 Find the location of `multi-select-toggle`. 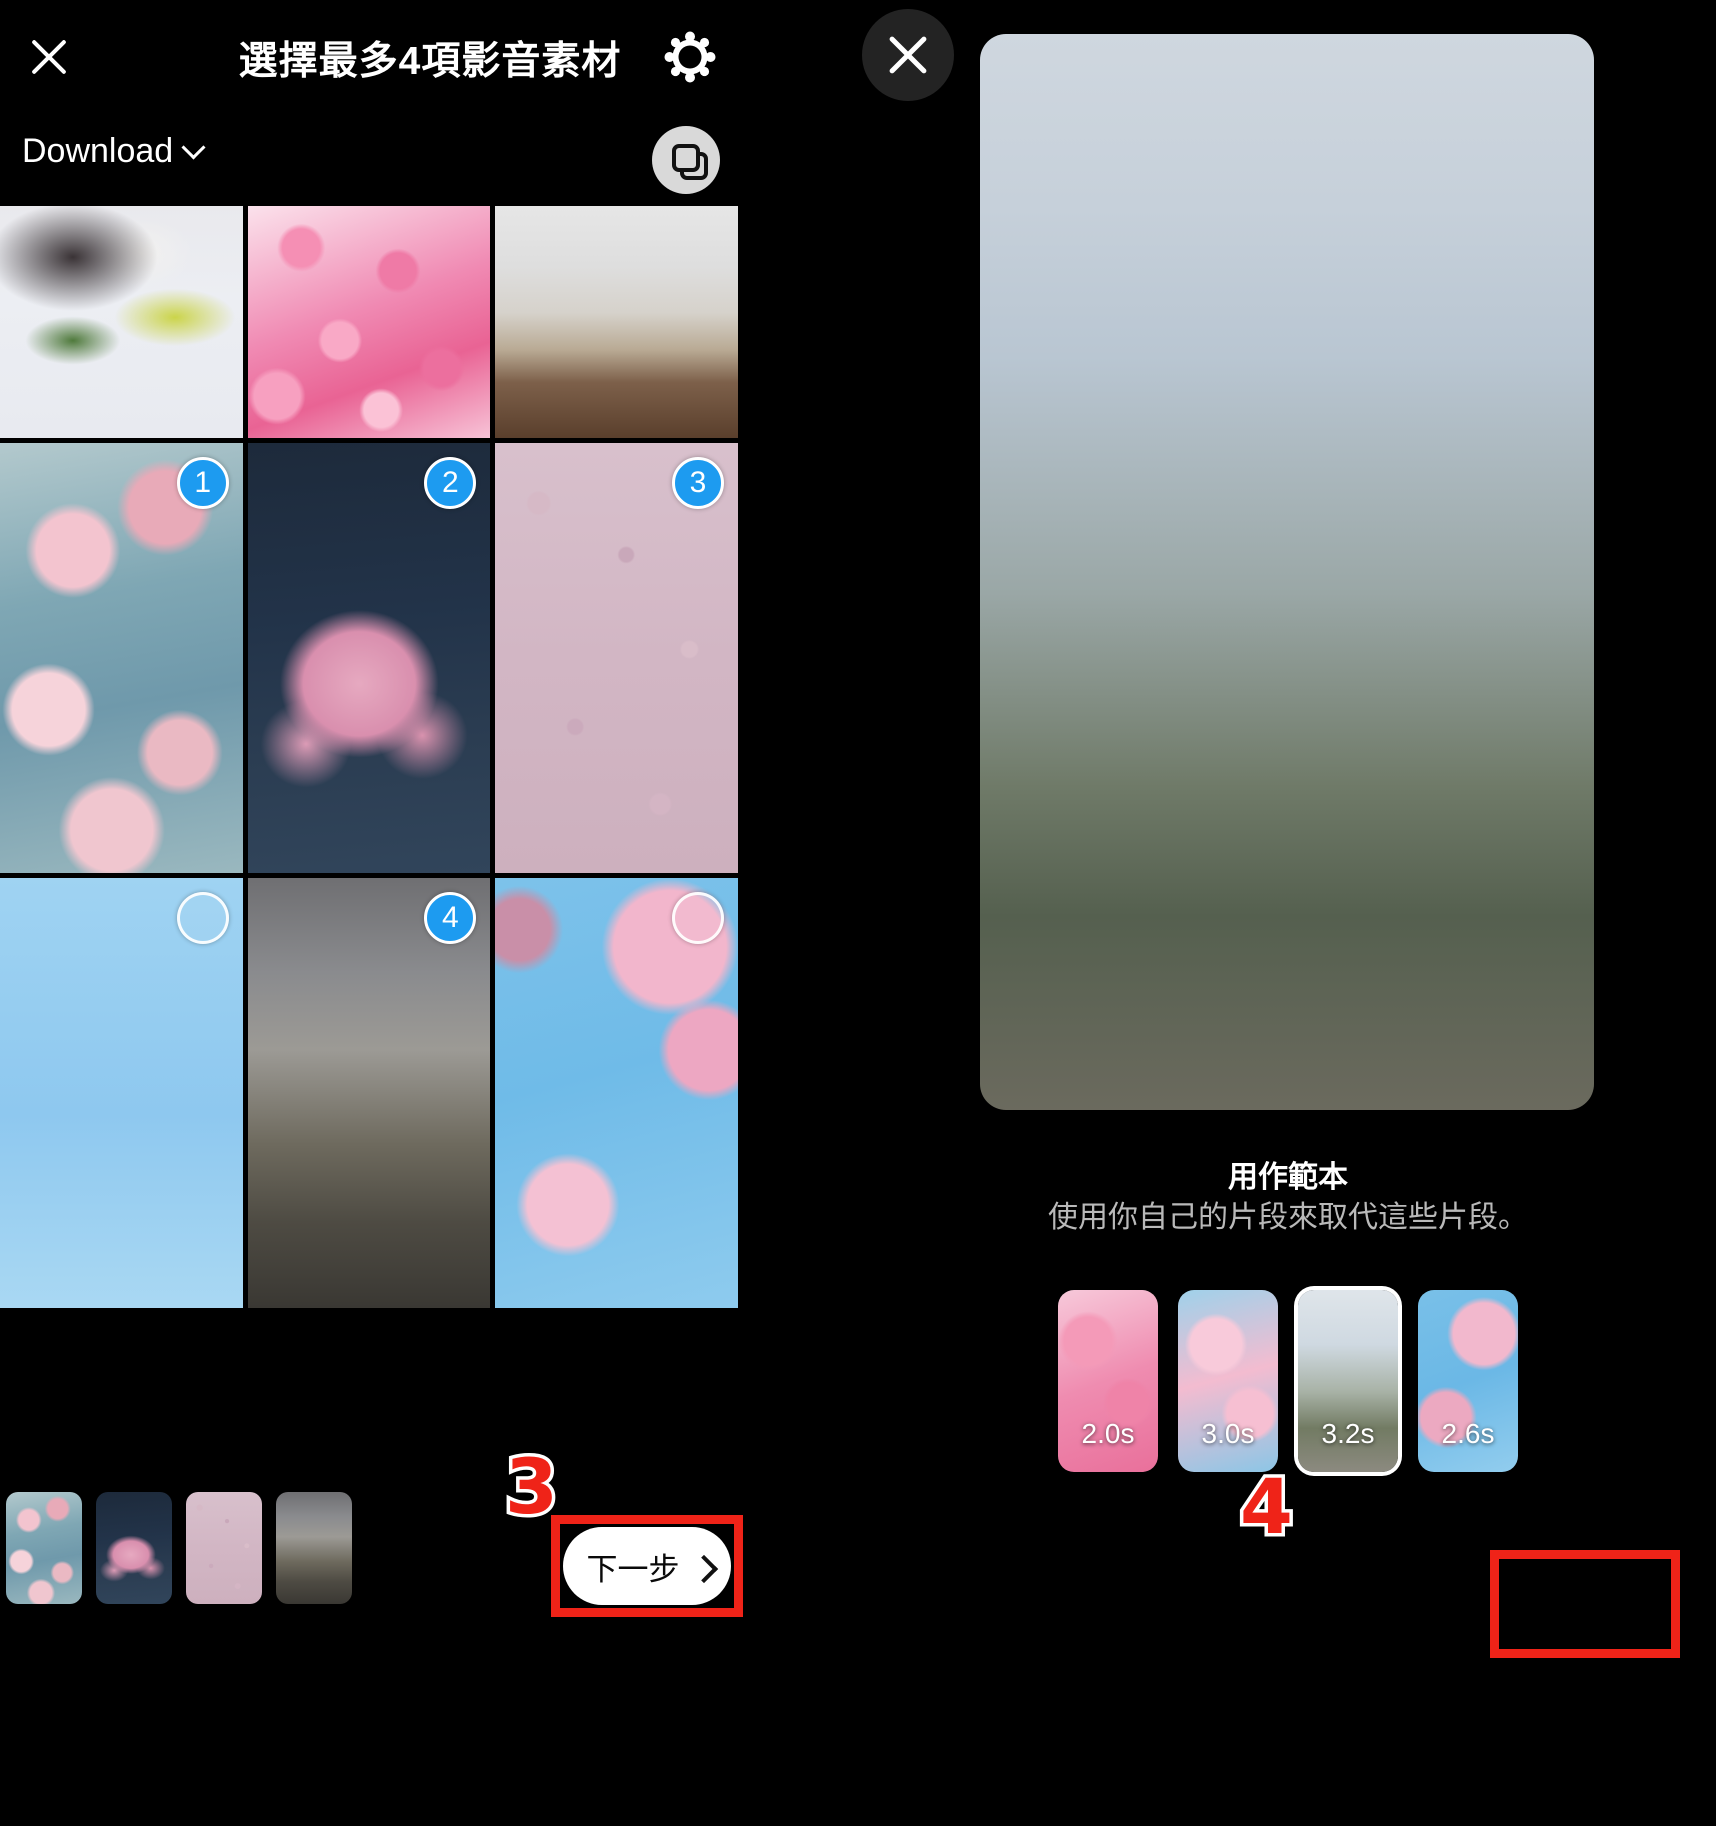

multi-select-toggle is located at coordinates (686, 160).